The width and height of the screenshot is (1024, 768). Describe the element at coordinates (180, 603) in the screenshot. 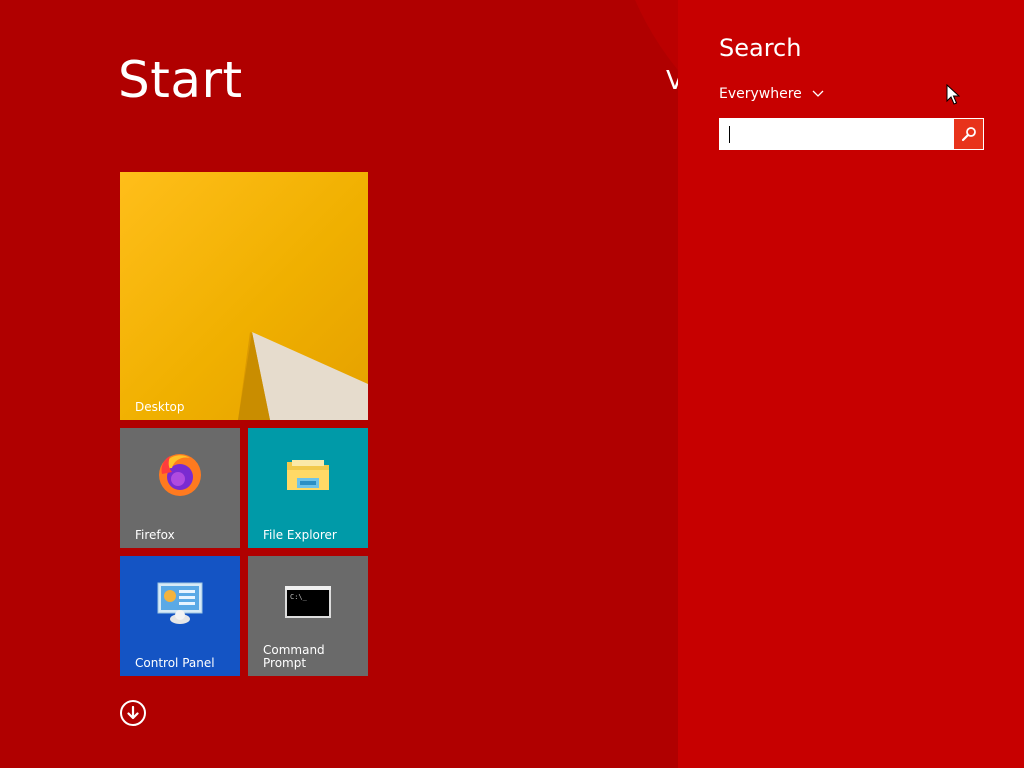

I see `control-panel-icon` at that location.